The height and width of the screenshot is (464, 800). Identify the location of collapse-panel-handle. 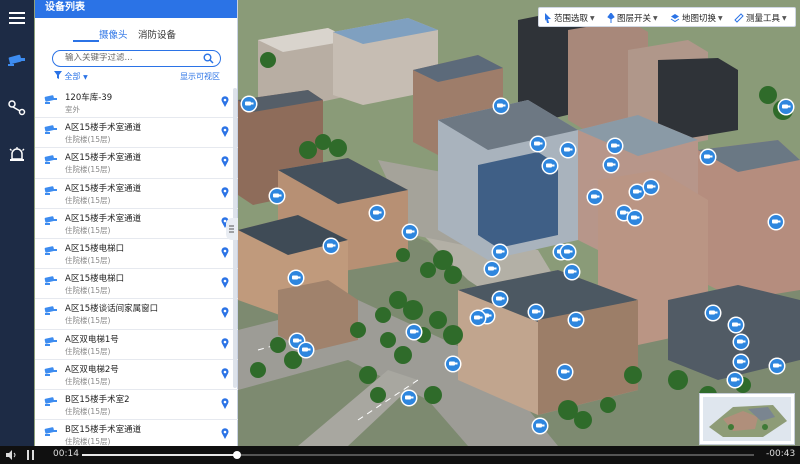
(232, 229).